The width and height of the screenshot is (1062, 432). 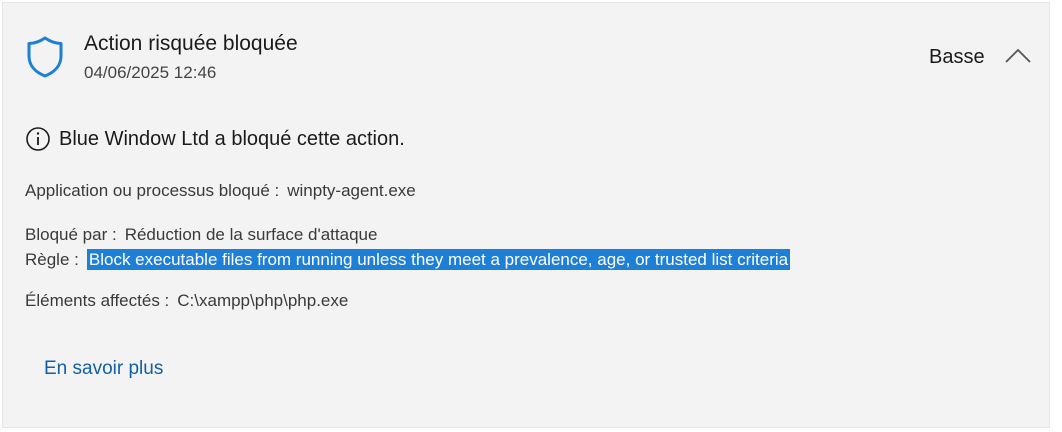 What do you see at coordinates (1018, 56) in the screenshot?
I see `chevron-up-icon` at bounding box center [1018, 56].